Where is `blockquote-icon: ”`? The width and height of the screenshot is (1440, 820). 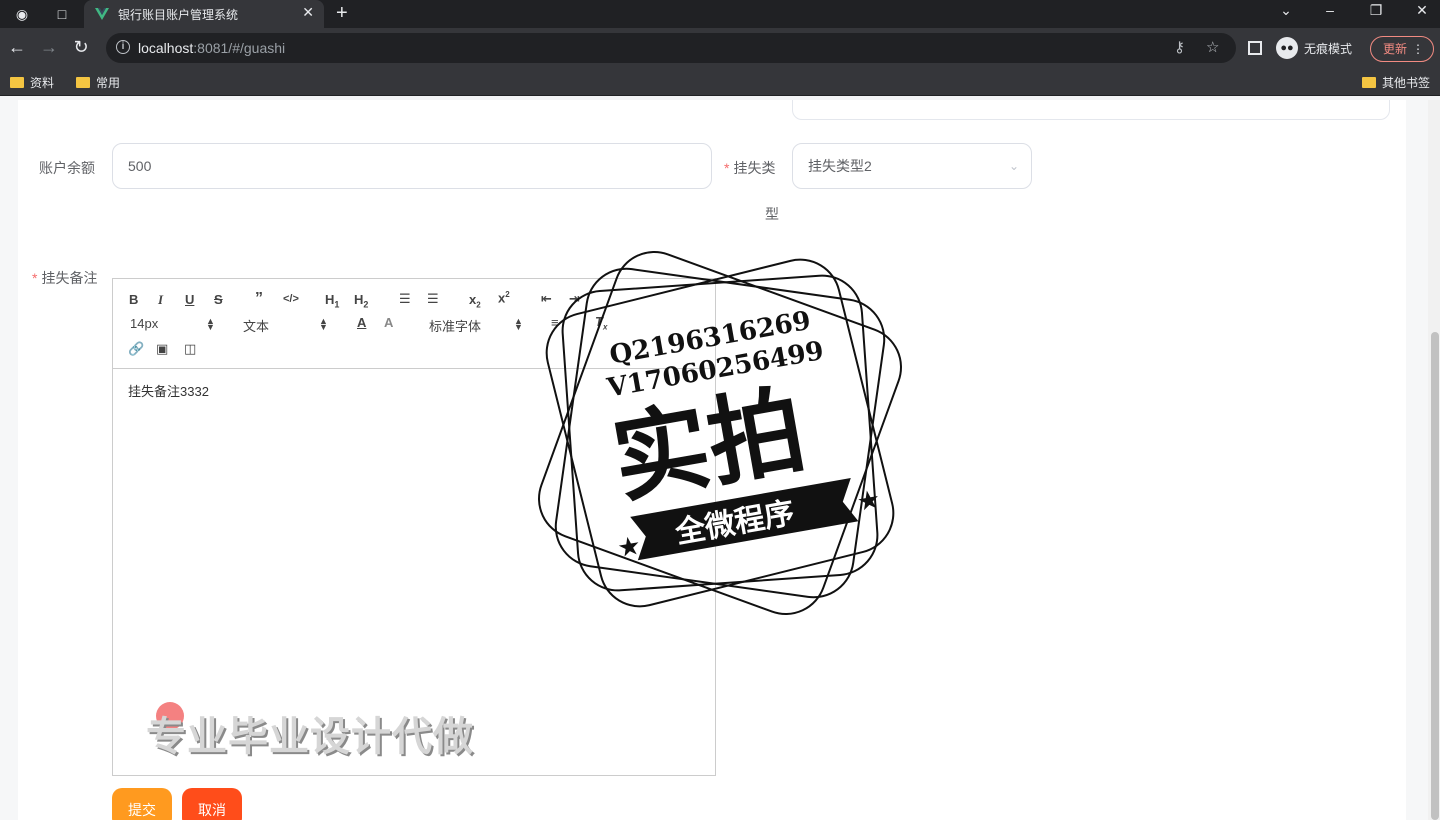
blockquote-icon: ” is located at coordinates (259, 299).